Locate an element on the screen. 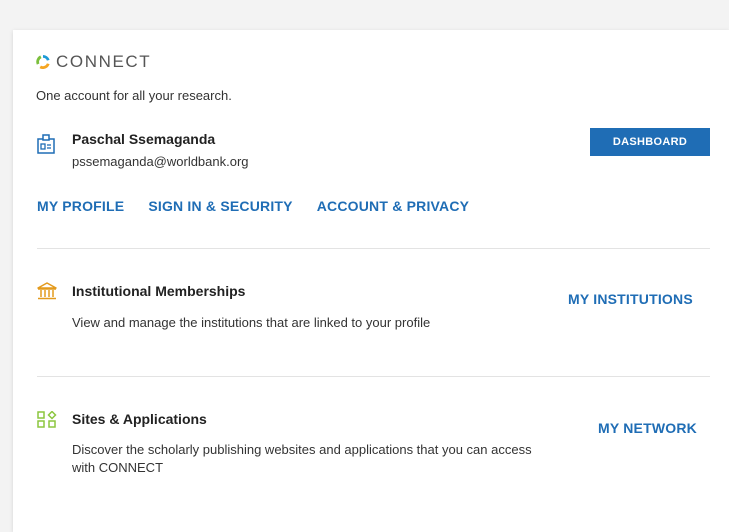 This screenshot has width=729, height=532. connect-logo: CONNECT is located at coordinates (93, 62).